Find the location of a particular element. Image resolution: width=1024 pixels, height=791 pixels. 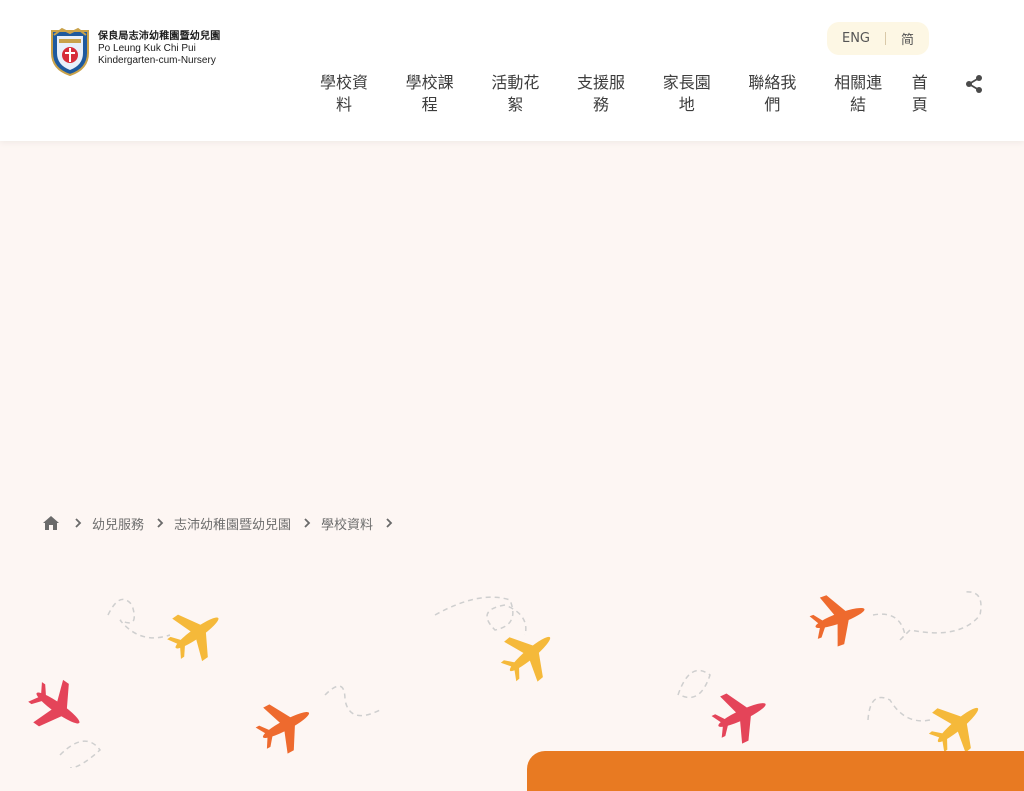

nav-activities: 活動花絮 is located at coordinates (515, 97).